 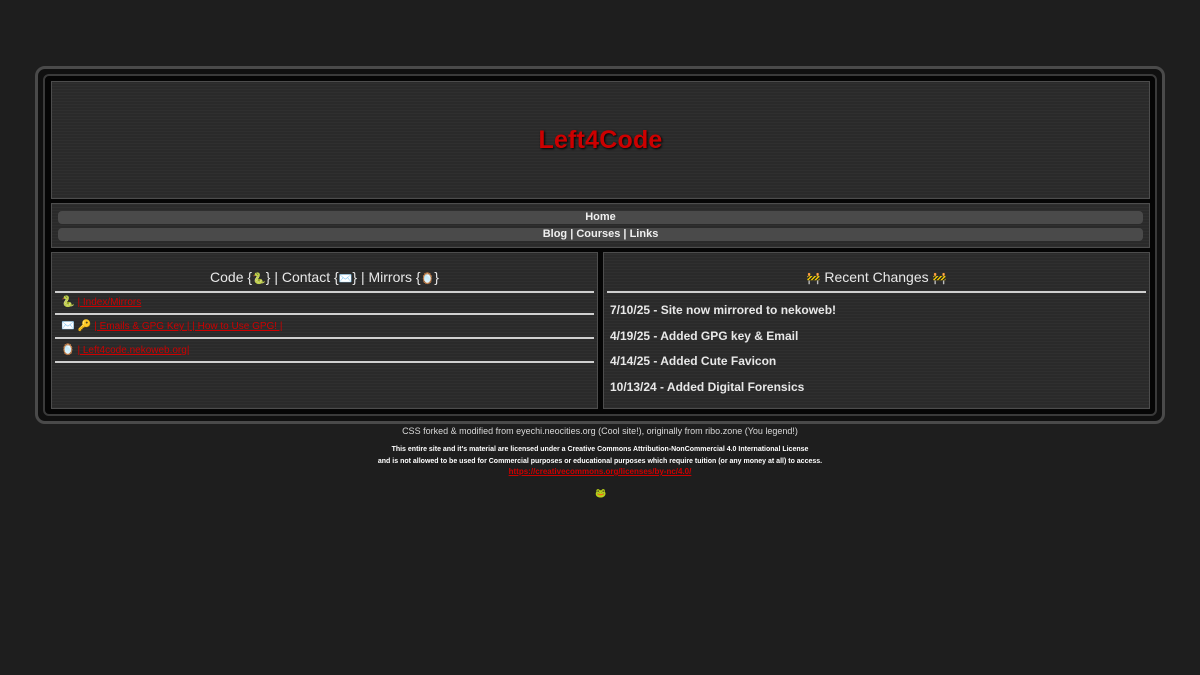 What do you see at coordinates (324, 352) in the screenshot?
I see `list-item-mirrors: 🪞 | Left4code.nekoweb.org|` at bounding box center [324, 352].